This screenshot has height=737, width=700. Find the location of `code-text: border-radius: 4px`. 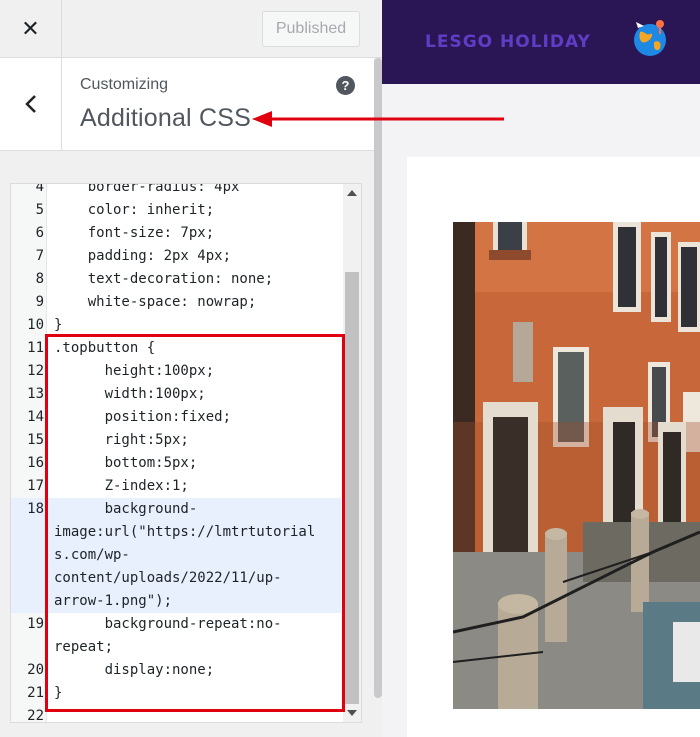

code-text: border-radius: 4px is located at coordinates (197, 191).